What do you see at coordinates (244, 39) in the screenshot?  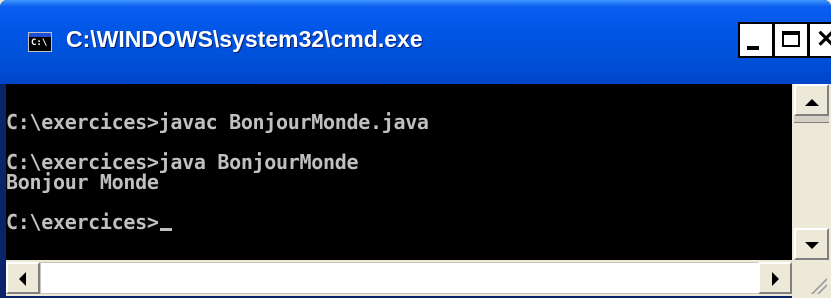 I see `window-title: C:\WINDOWS\system32\cmd.exe` at bounding box center [244, 39].